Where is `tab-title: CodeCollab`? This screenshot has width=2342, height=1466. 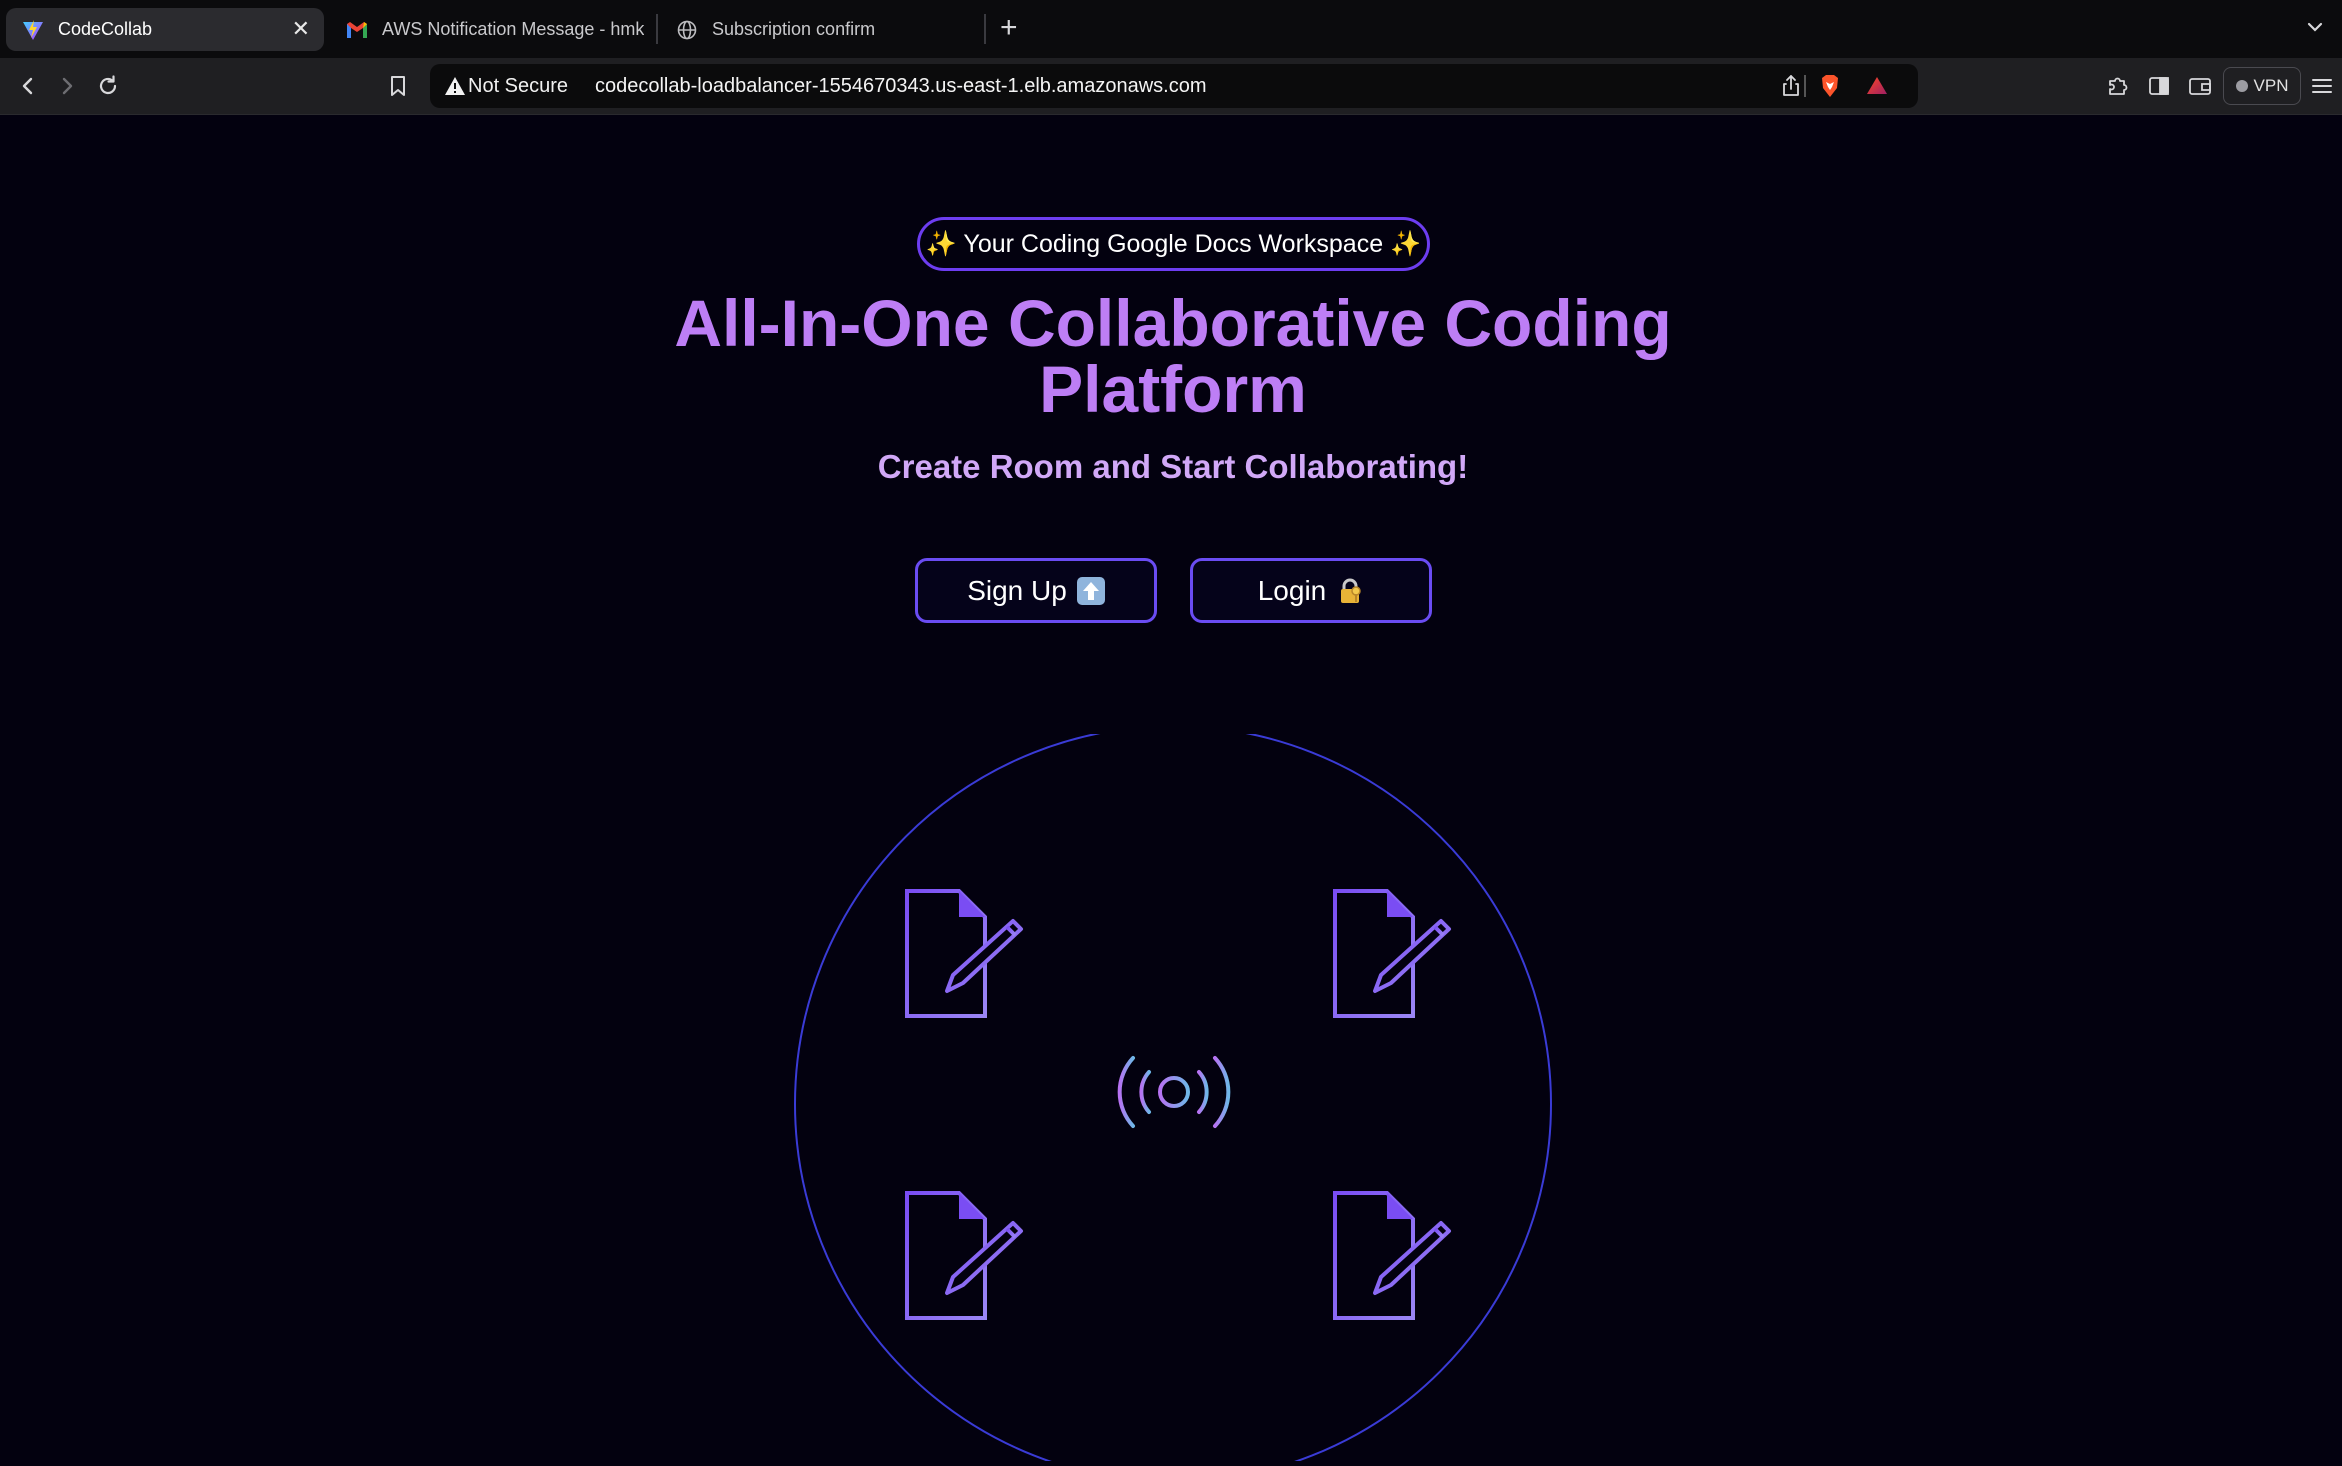
tab-title: CodeCollab is located at coordinates (105, 29).